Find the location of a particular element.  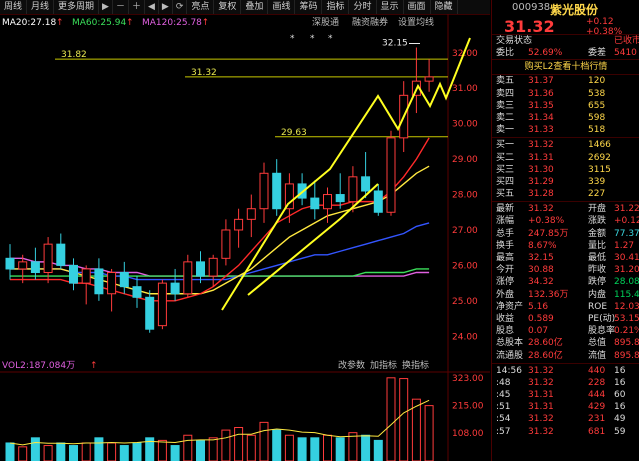

tick-count: 49 is located at coordinates (620, 419).